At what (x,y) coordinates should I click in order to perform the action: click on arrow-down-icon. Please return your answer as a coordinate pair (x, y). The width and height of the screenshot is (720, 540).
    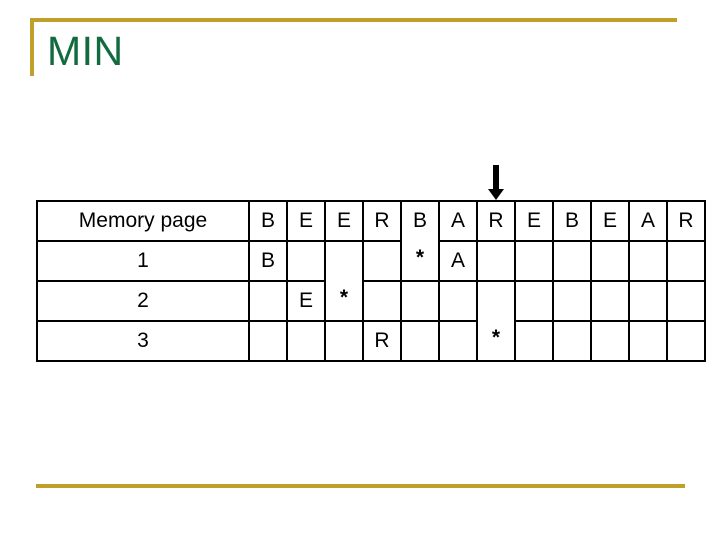
    Looking at the image, I should click on (496, 183).